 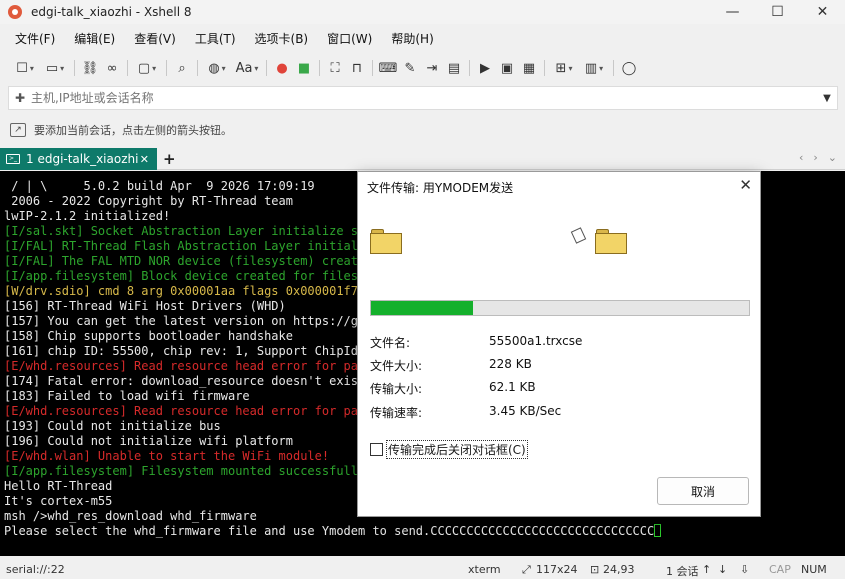 I want to click on terminal-scrollbar, so click(x=841, y=363).